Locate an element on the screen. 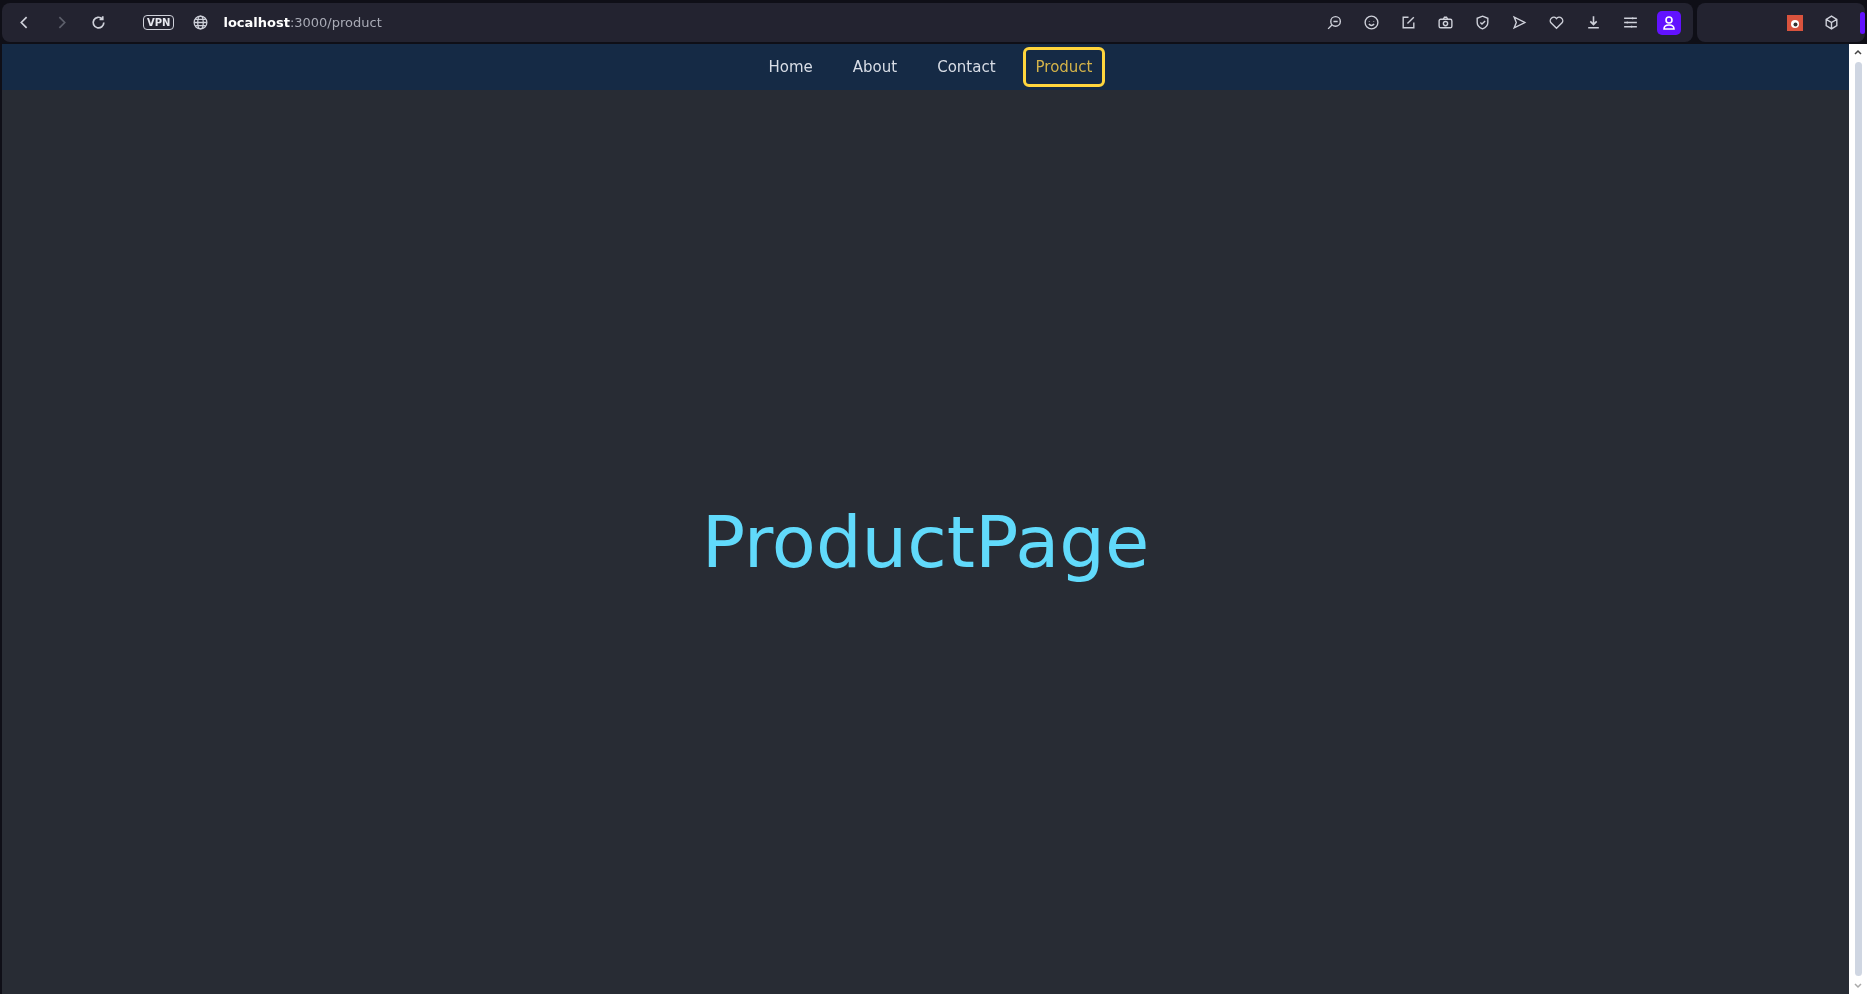  sliders-icon is located at coordinates (1630, 22).